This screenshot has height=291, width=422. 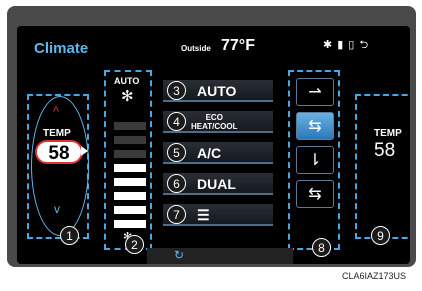 What do you see at coordinates (315, 194) in the screenshot?
I see `vent-feet-defrost-icon: ⇆` at bounding box center [315, 194].